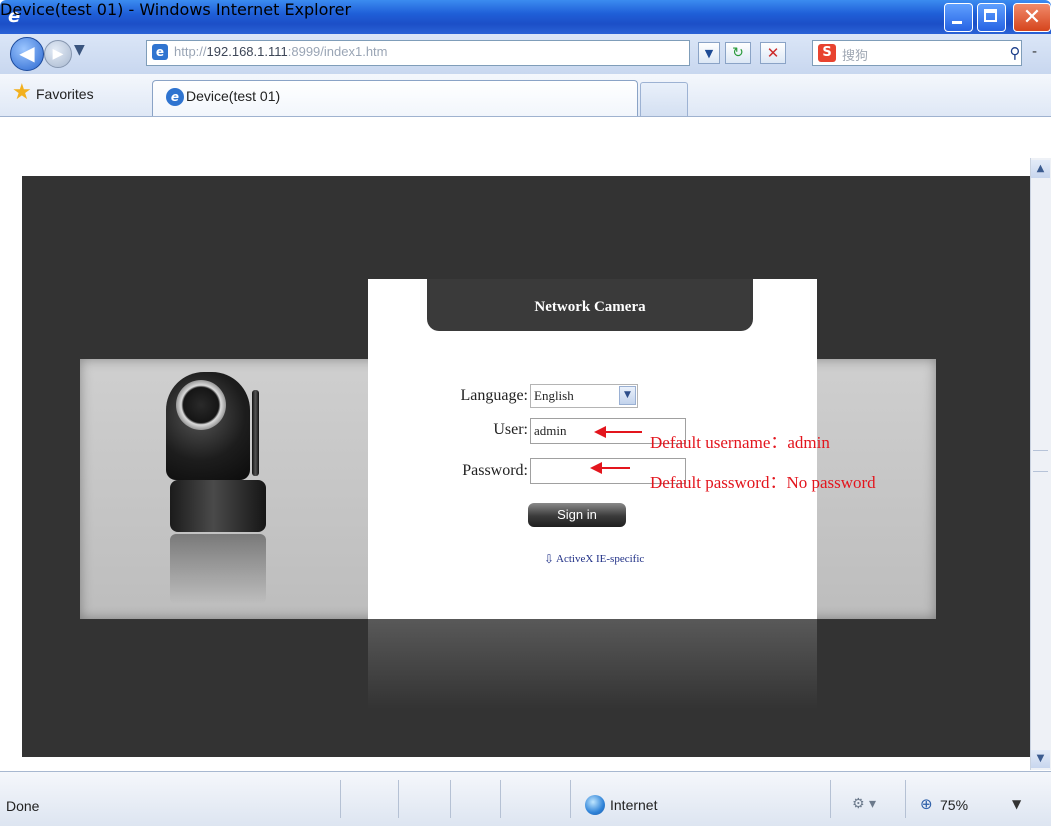  Describe the element at coordinates (255, 433) in the screenshot. I see `camera-antenna` at that location.